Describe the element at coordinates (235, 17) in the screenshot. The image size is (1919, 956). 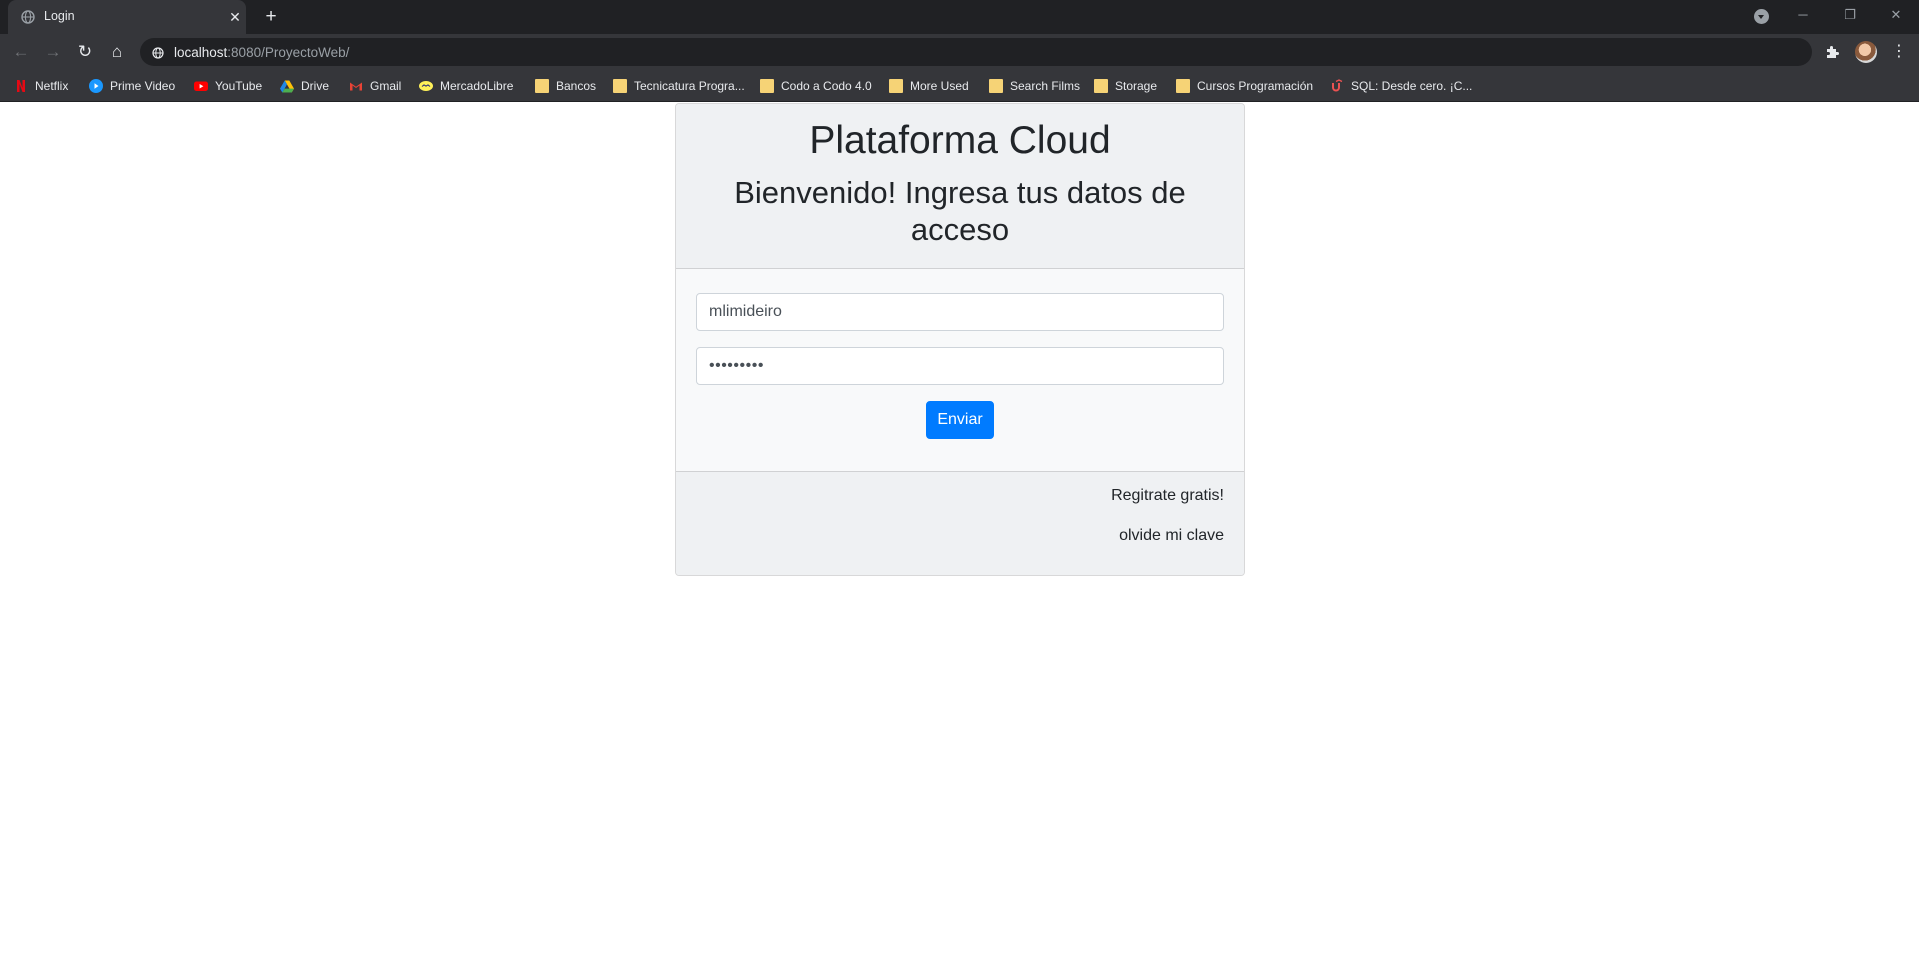
I see `tab-close-icon: ✕` at that location.